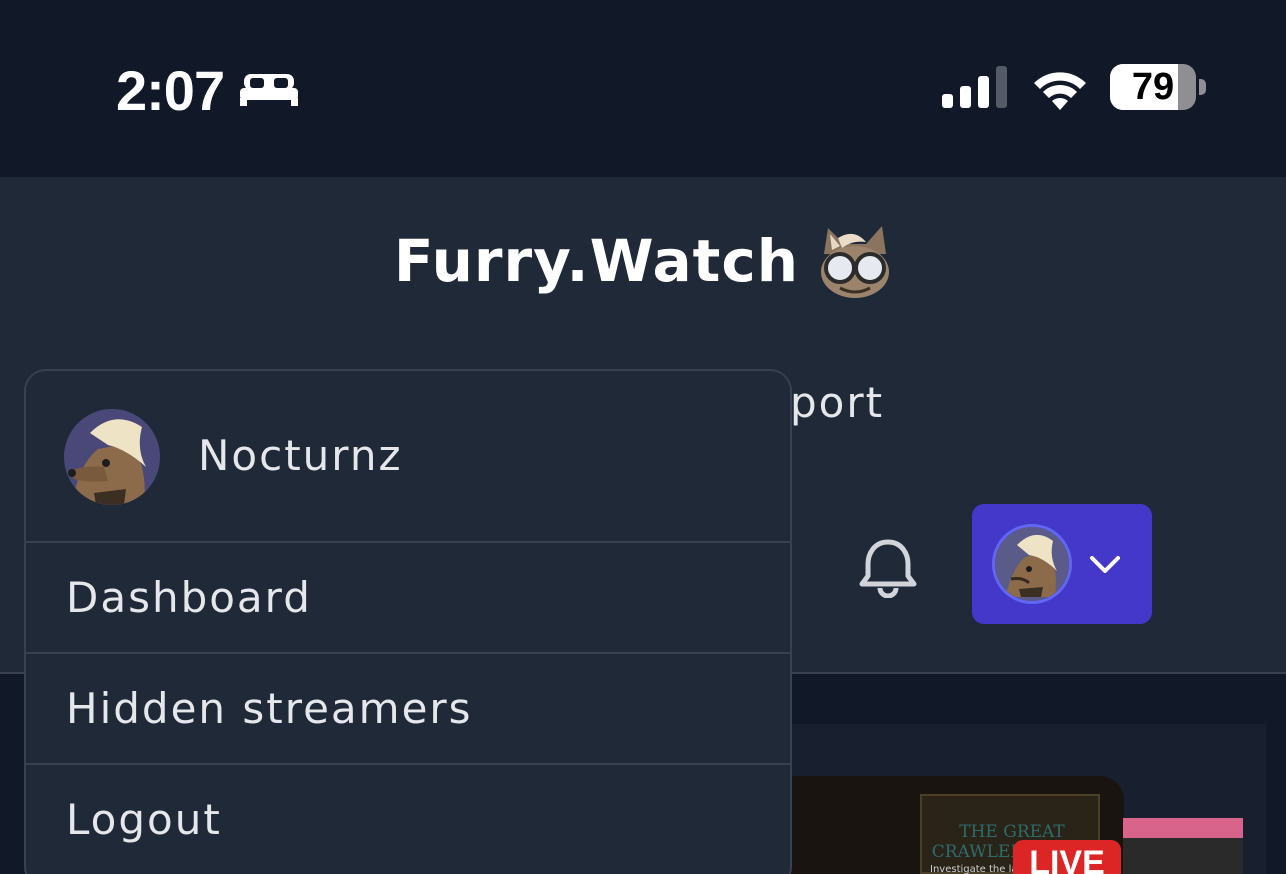  I want to click on profile-menu-button, so click(1062, 564).